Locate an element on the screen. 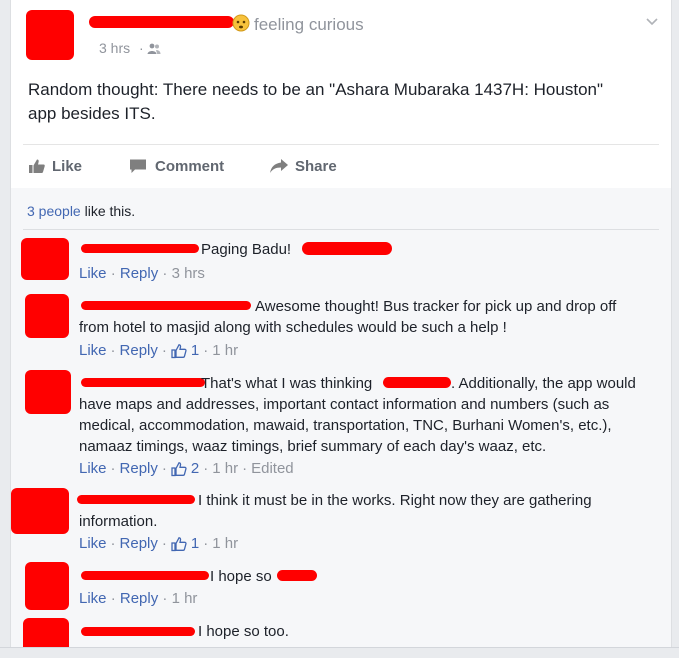  comment-text: I hope so is located at coordinates (241, 576).